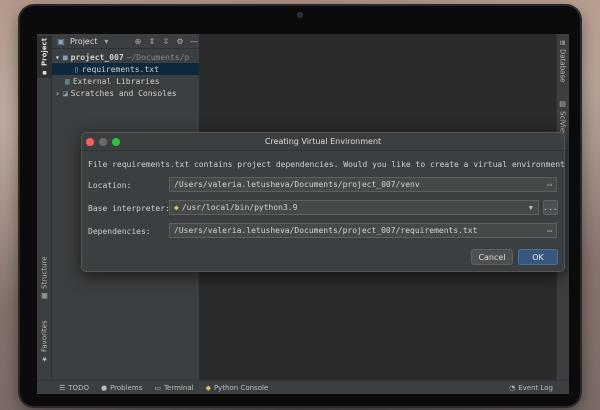 This screenshot has width=600, height=410. What do you see at coordinates (44, 342) in the screenshot?
I see `tab-favorites: ★ Favorites` at bounding box center [44, 342].